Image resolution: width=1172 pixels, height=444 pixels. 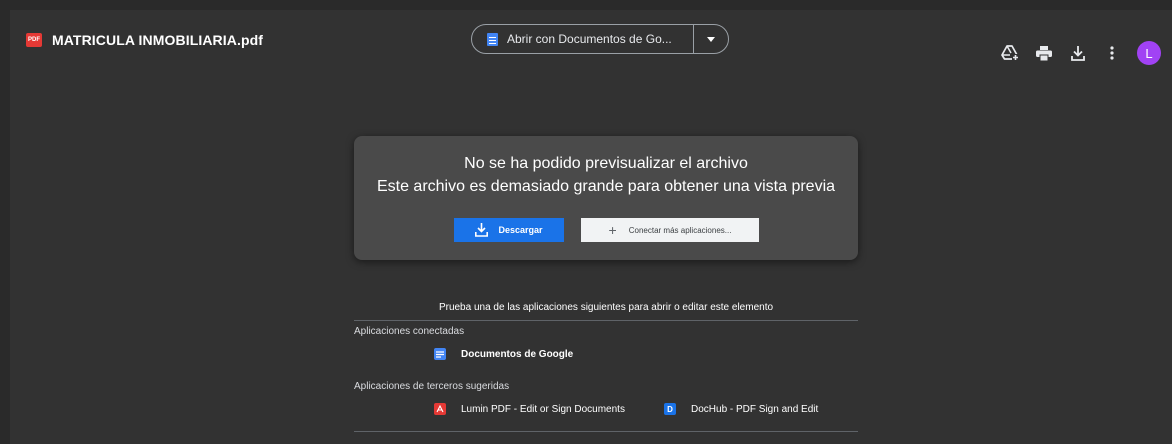 I want to click on more-options-button, so click(x=1112, y=53).